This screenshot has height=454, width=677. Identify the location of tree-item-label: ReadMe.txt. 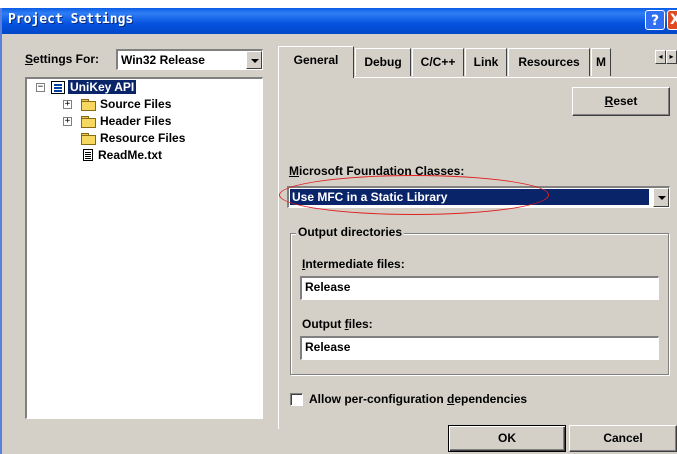
(130, 155).